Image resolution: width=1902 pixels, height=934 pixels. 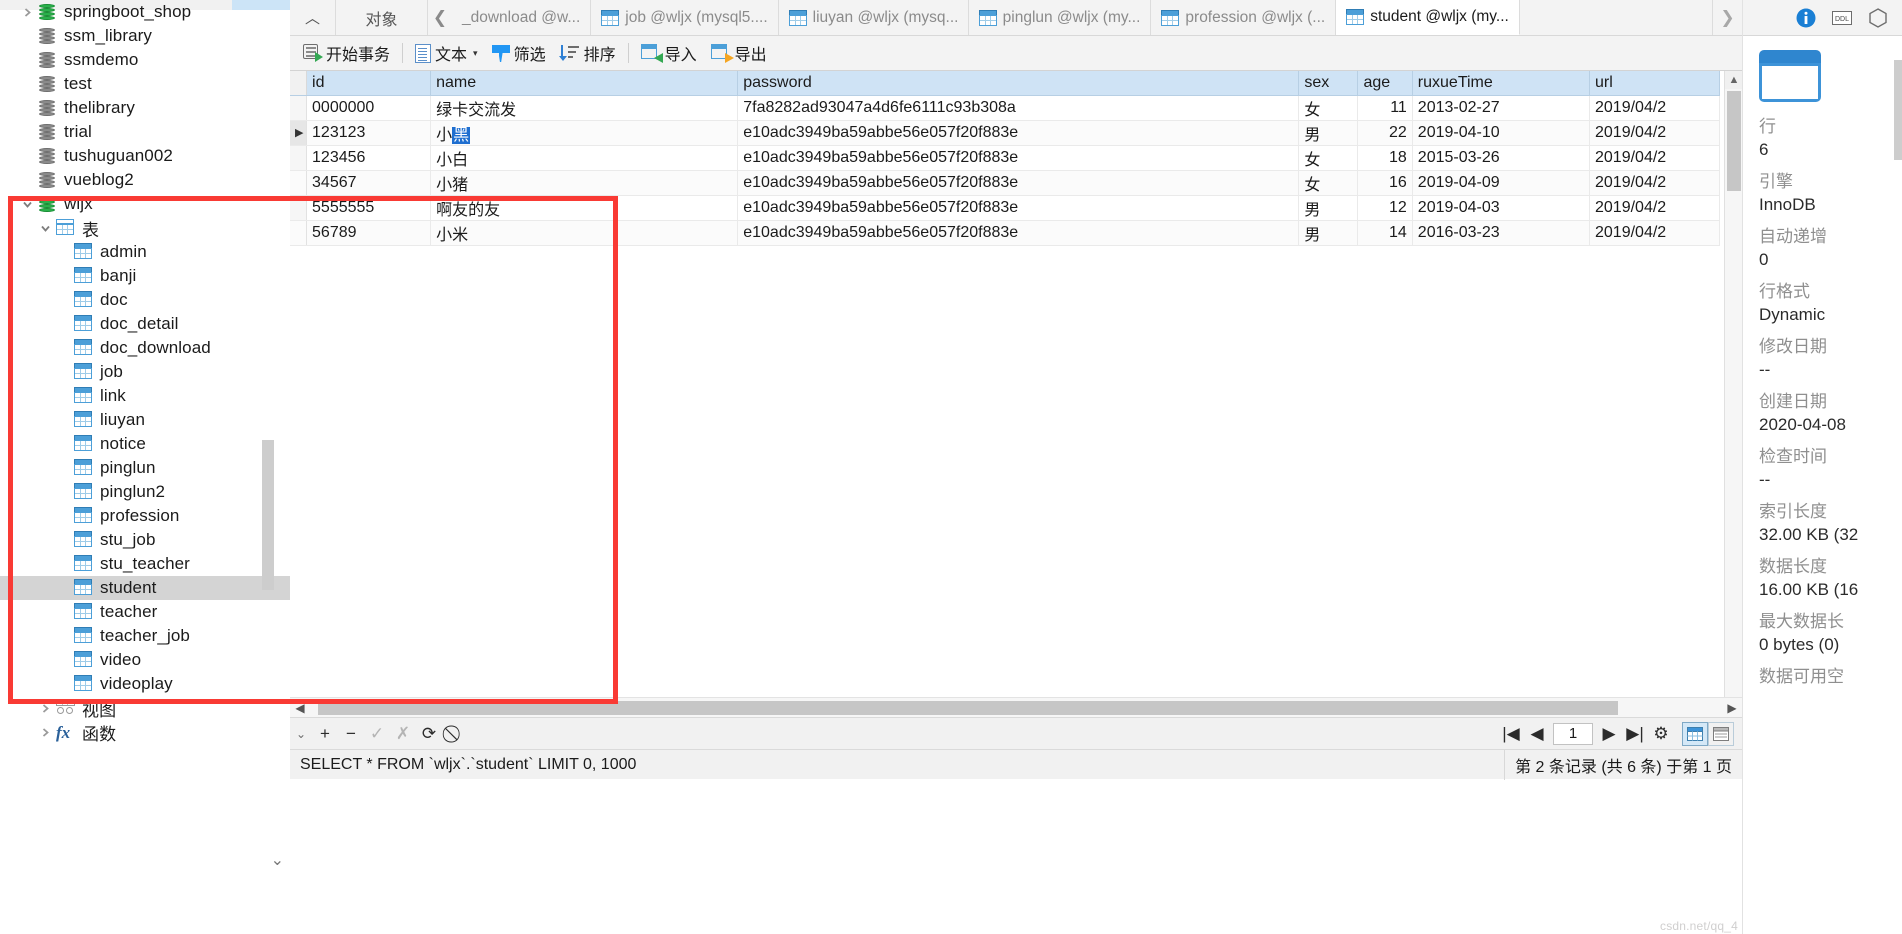 What do you see at coordinates (1385, 183) in the screenshot?
I see `cell-age: 16` at bounding box center [1385, 183].